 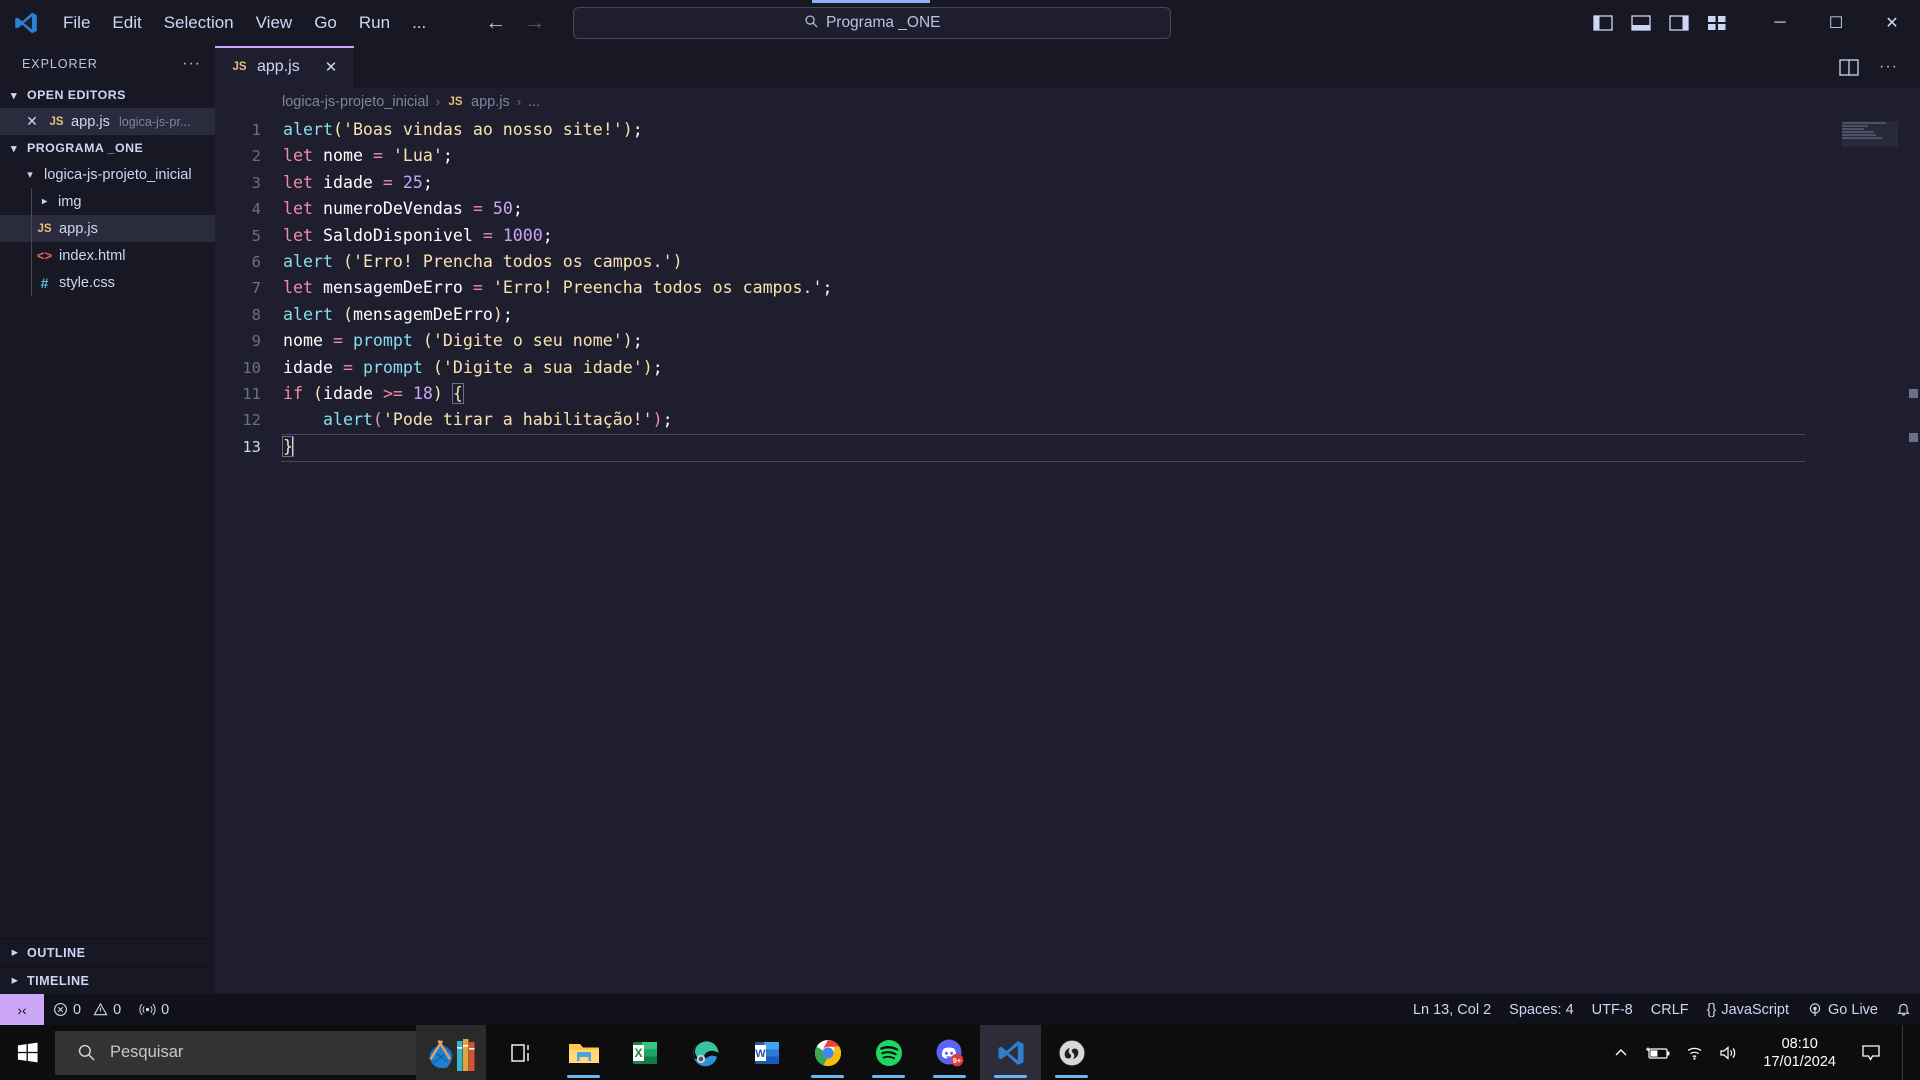 I want to click on line-text: idade = prompt ('Digite a sua idade');, so click(x=473, y=368).